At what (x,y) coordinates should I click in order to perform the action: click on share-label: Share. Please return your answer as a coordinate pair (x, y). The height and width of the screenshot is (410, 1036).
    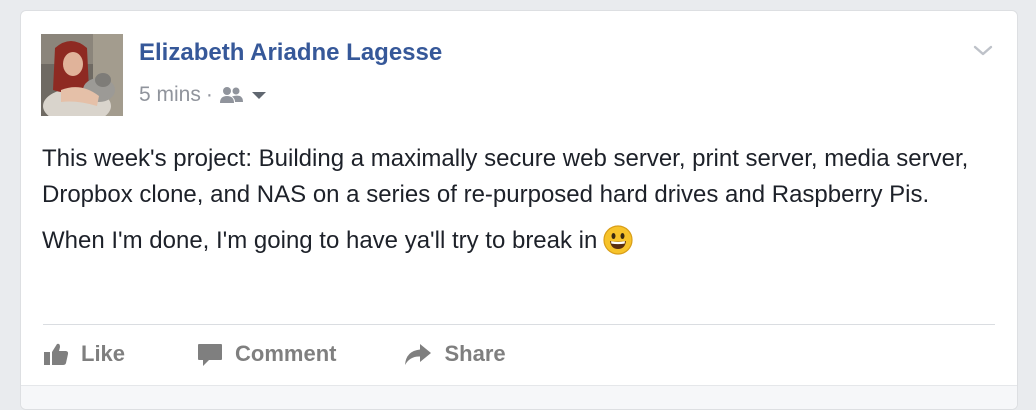
    Looking at the image, I should click on (475, 353).